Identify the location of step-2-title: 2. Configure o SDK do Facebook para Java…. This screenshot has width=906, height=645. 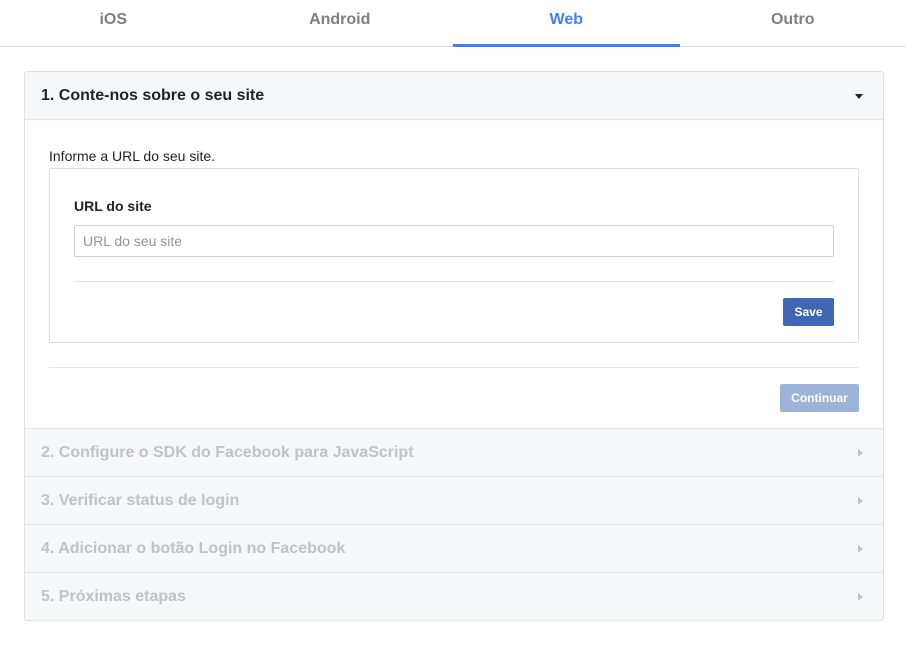
(227, 452).